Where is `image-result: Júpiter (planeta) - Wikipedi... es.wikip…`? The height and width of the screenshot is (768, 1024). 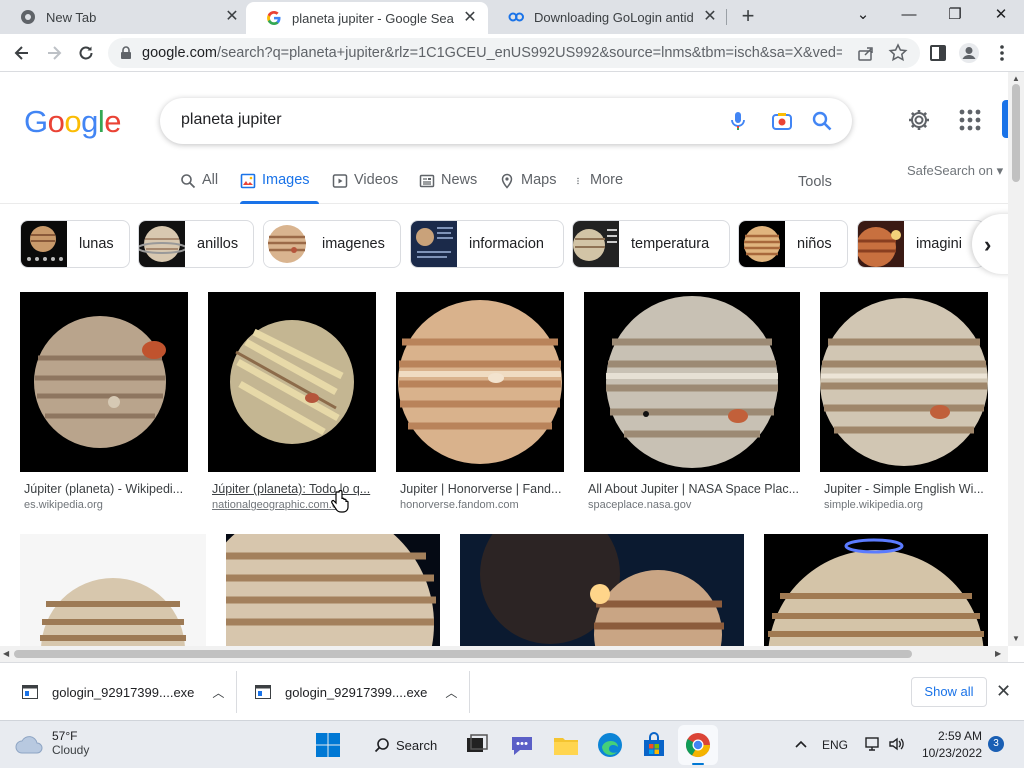 image-result: Júpiter (planeta) - Wikipedi... es.wikip… is located at coordinates (104, 402).